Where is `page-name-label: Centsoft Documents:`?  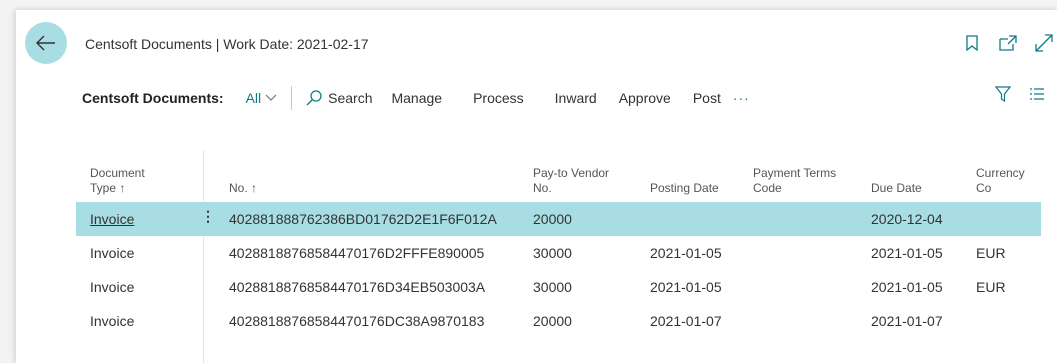 page-name-label: Centsoft Documents: is located at coordinates (153, 98).